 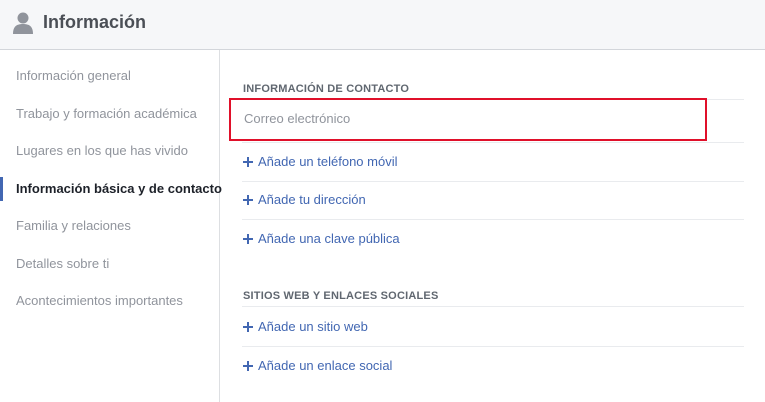 What do you see at coordinates (328, 161) in the screenshot?
I see `add-mobile-phone-label: Añade un teléfono móvil` at bounding box center [328, 161].